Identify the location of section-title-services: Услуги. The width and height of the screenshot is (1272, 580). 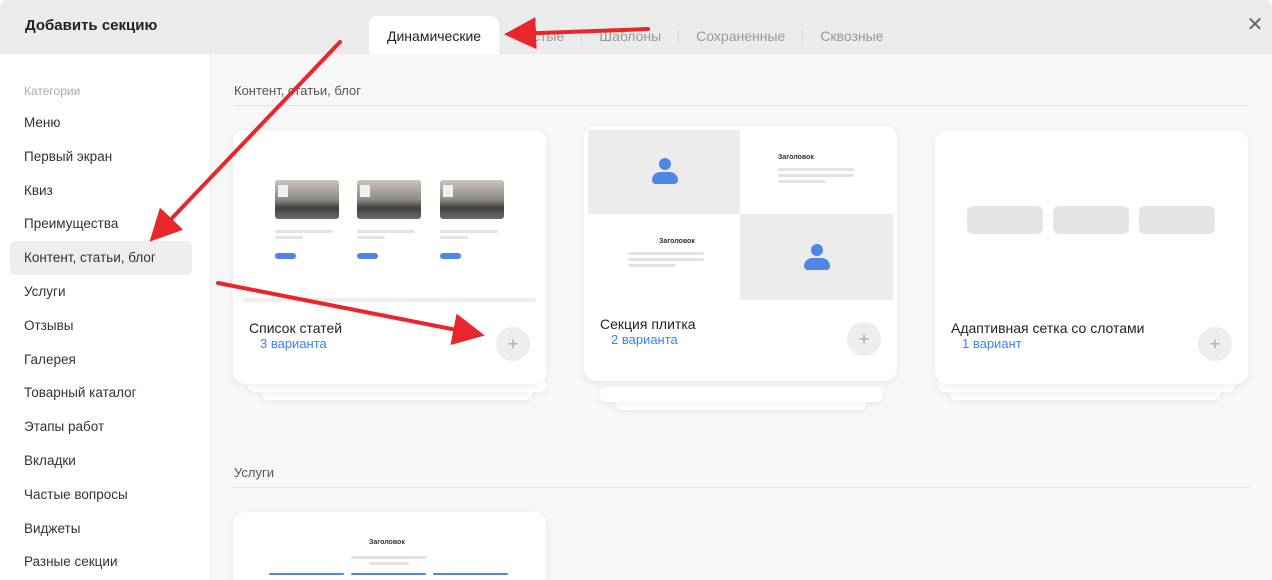
(254, 472).